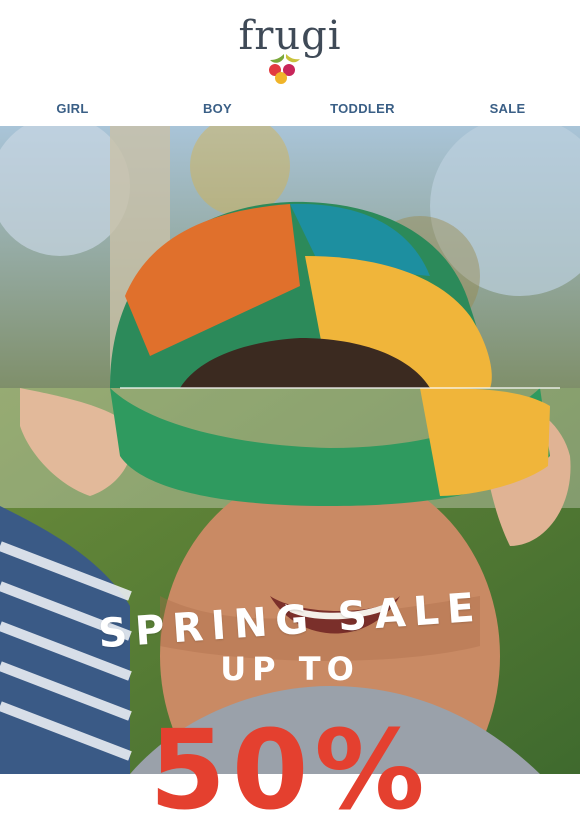 The image size is (580, 834). I want to click on category-nav: GIRL BOY TODDLER SALE, so click(290, 110).